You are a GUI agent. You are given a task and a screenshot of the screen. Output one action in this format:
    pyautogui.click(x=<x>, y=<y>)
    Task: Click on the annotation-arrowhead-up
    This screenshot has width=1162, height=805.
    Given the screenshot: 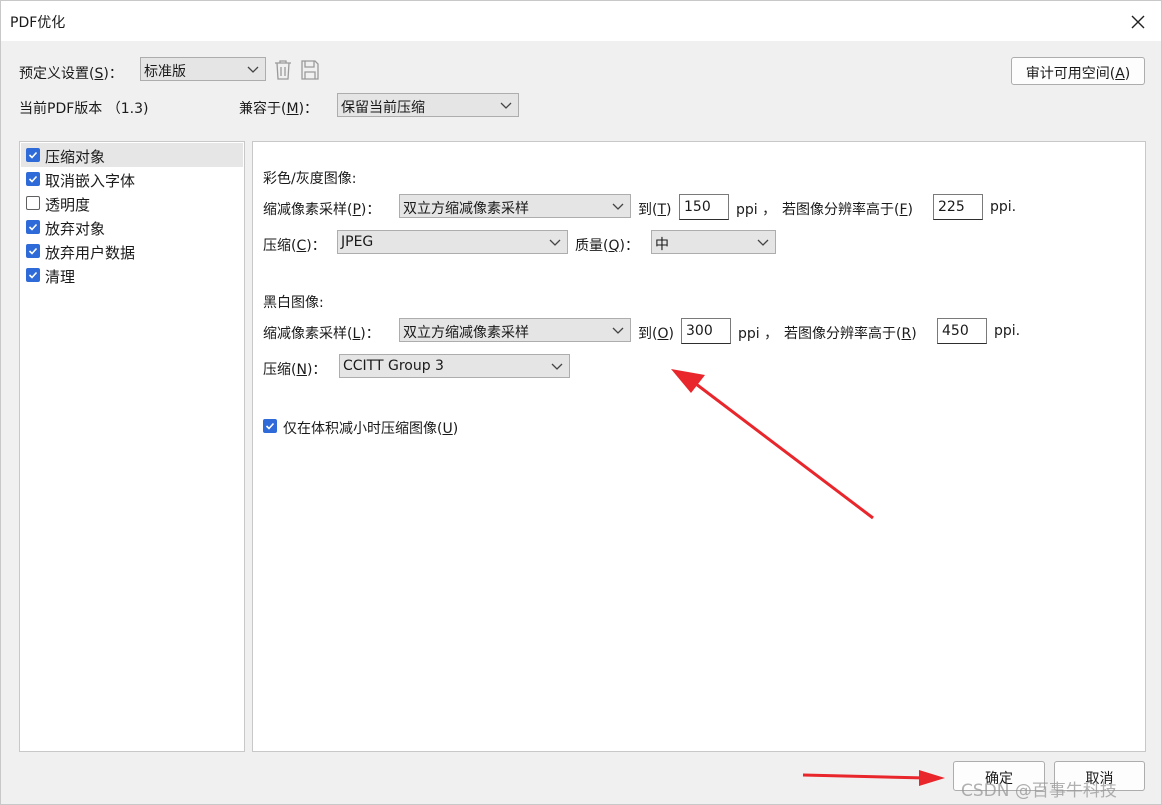 What is the action you would take?
    pyautogui.click(x=688, y=381)
    